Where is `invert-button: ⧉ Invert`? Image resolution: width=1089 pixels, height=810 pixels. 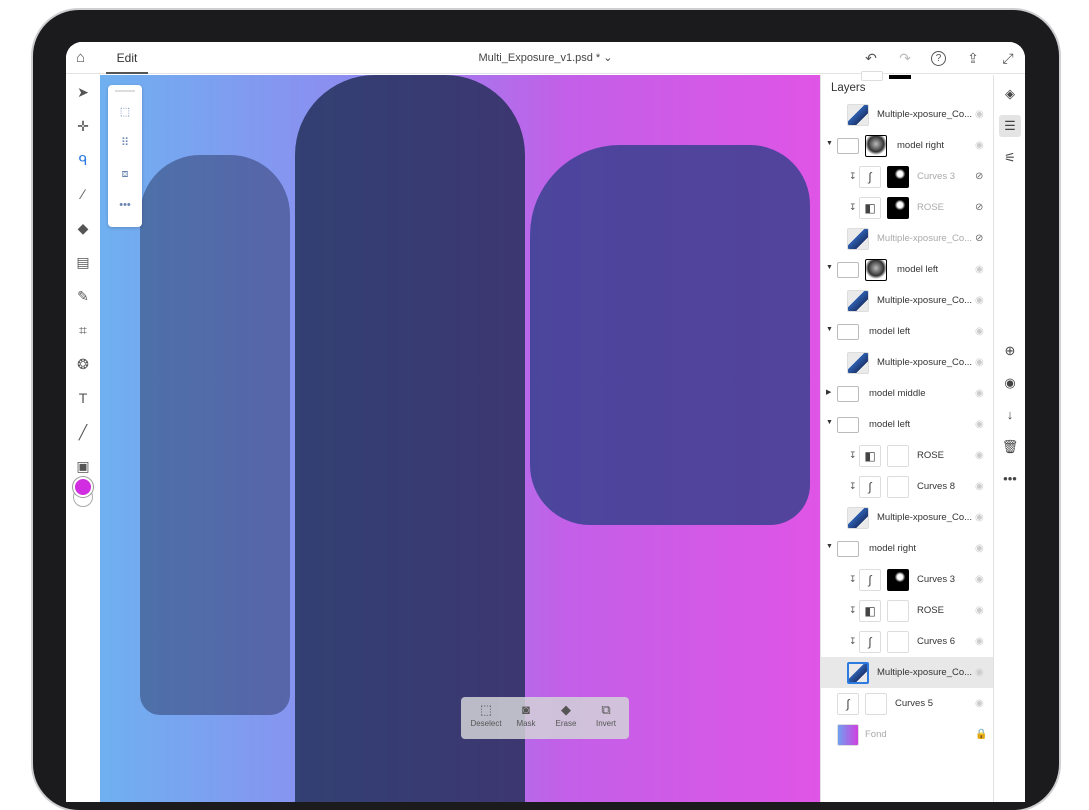 invert-button: ⧉ Invert is located at coordinates (606, 718).